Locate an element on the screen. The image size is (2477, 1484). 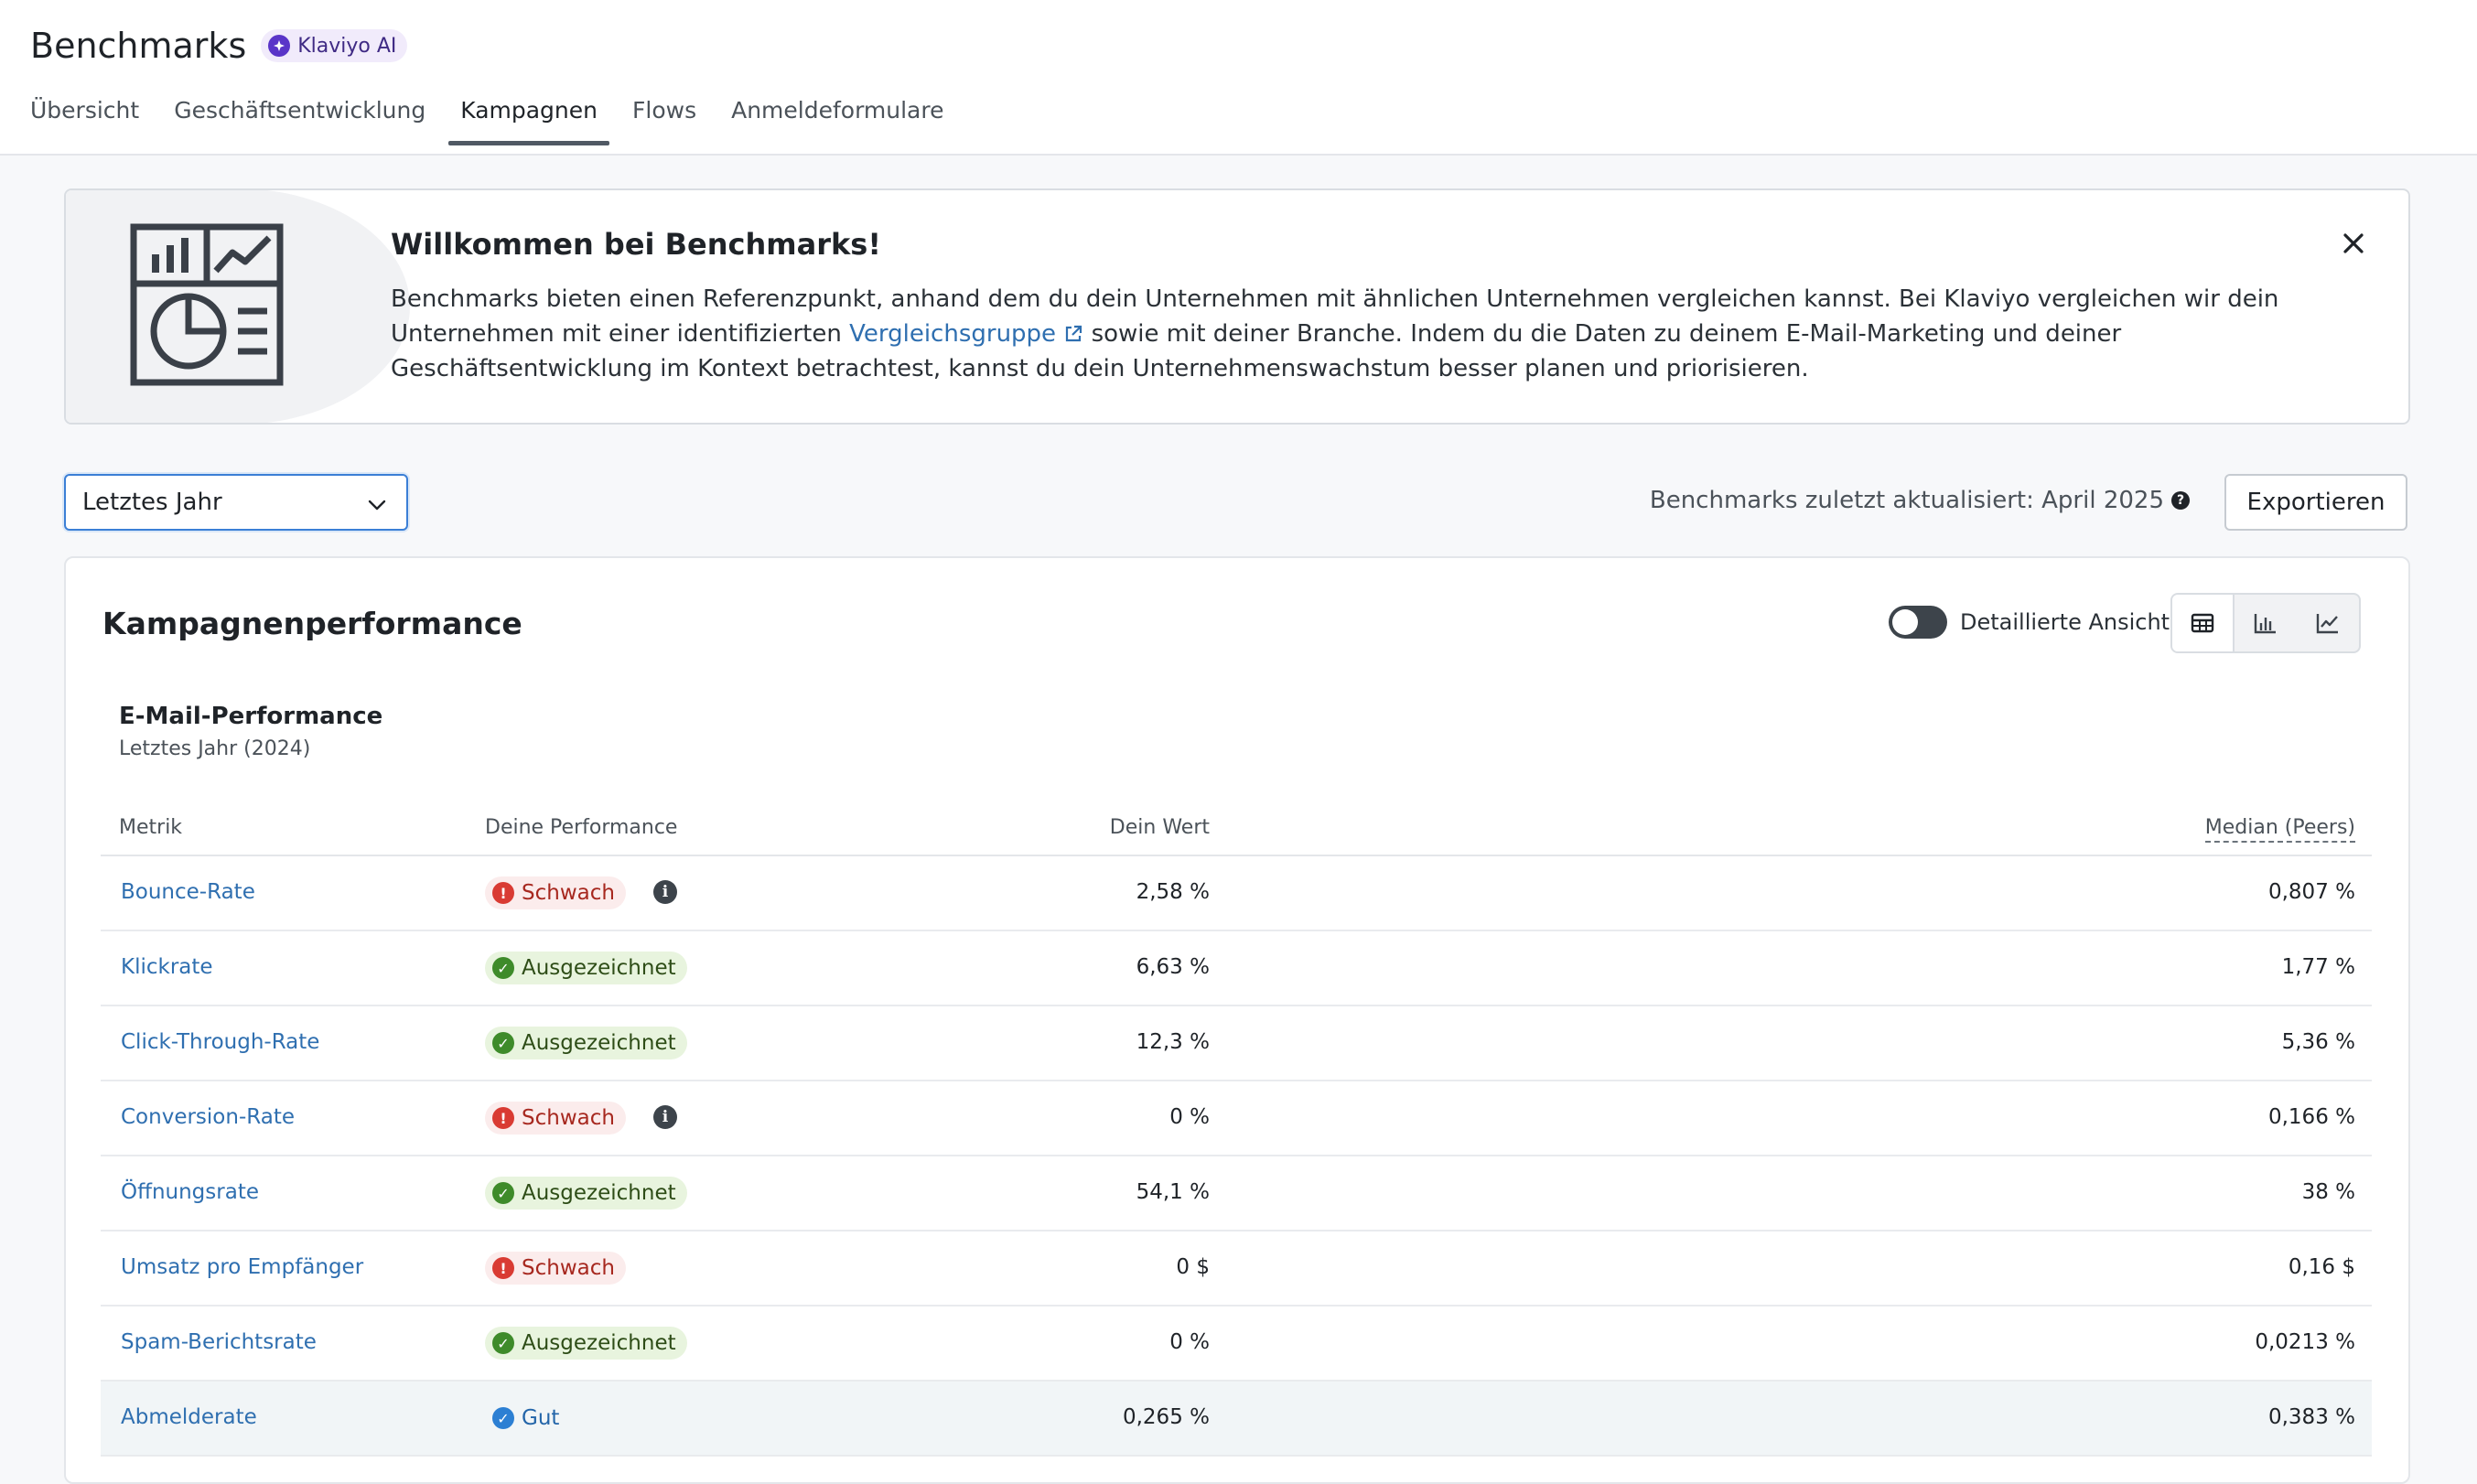
vergleichsgruppe-link: Vergleichsgruppe is located at coordinates (966, 334).